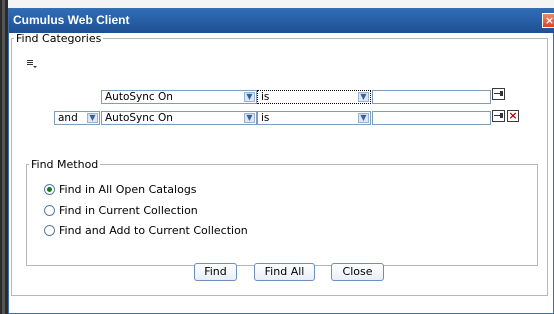 The width and height of the screenshot is (554, 314). What do you see at coordinates (281, 21) in the screenshot?
I see `title-bar: Cumulus Web Client ×` at bounding box center [281, 21].